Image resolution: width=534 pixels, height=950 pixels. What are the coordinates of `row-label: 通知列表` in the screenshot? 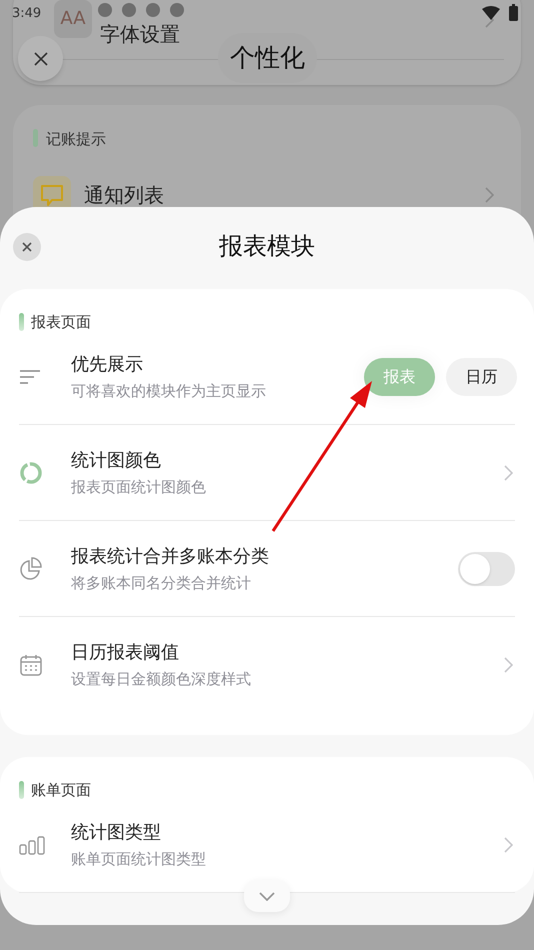 It's located at (124, 195).